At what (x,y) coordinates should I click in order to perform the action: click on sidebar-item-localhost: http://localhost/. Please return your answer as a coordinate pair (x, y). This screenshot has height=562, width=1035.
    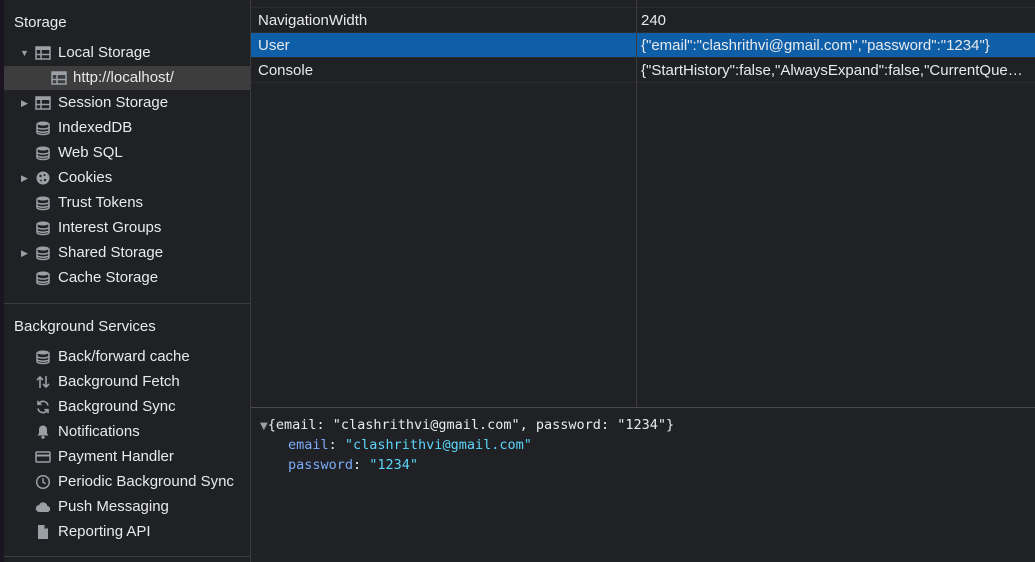
    Looking at the image, I should click on (127, 78).